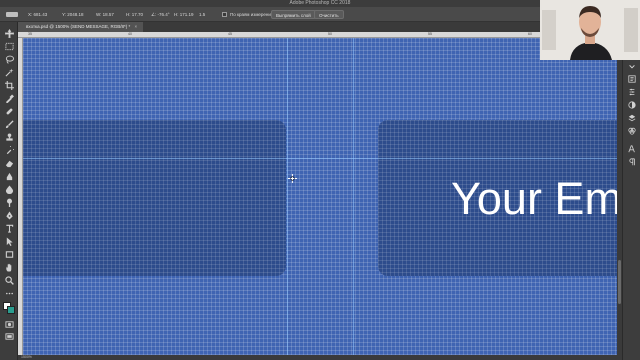  What do you see at coordinates (26, 357) in the screenshot?
I see `zoom-level: 1500%` at bounding box center [26, 357].